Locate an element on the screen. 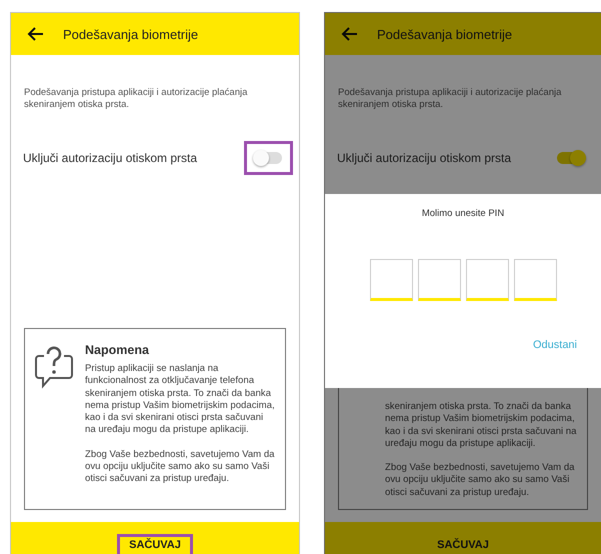 The height and width of the screenshot is (554, 601). back-arrow-icon is located at coordinates (35, 34).